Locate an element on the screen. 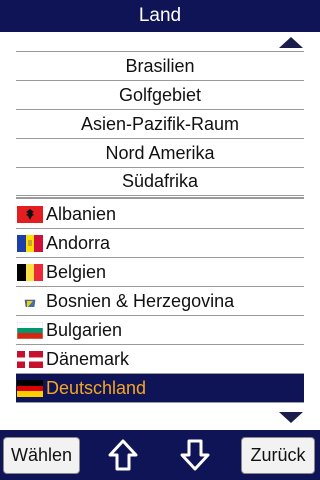 This screenshot has width=320, height=480. list-item-country: Belgien is located at coordinates (160, 272).